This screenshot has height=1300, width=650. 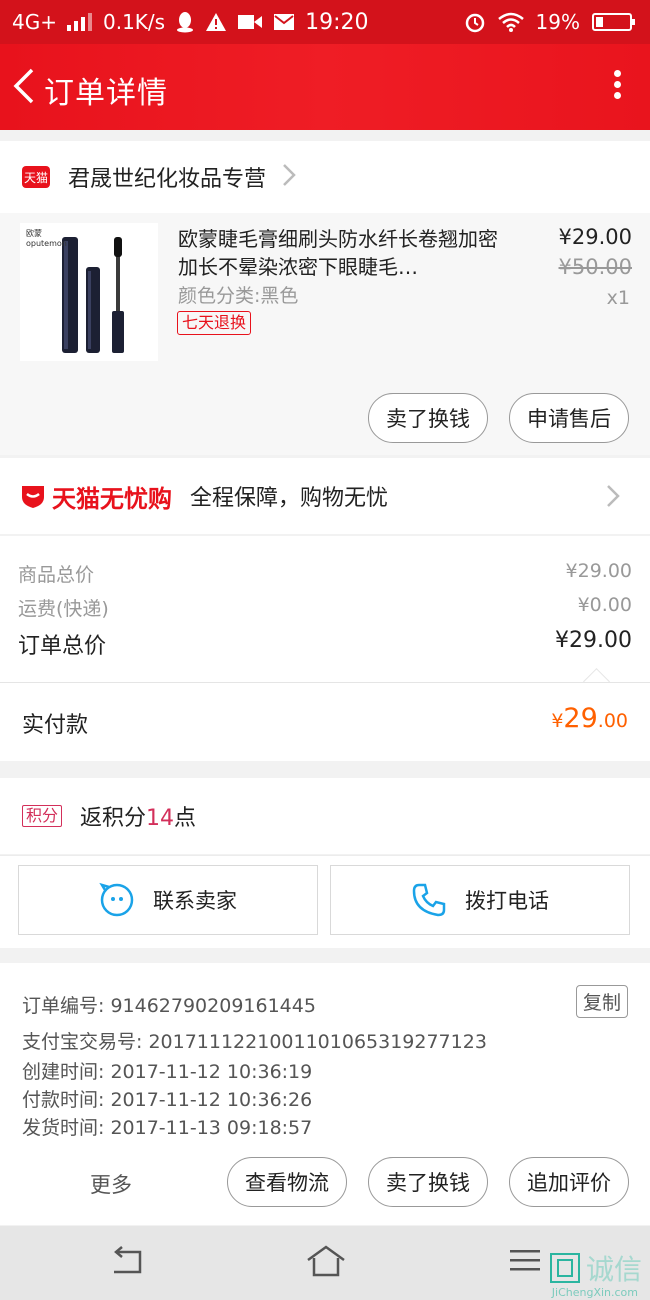 What do you see at coordinates (33, 497) in the screenshot?
I see `shield-icon` at bounding box center [33, 497].